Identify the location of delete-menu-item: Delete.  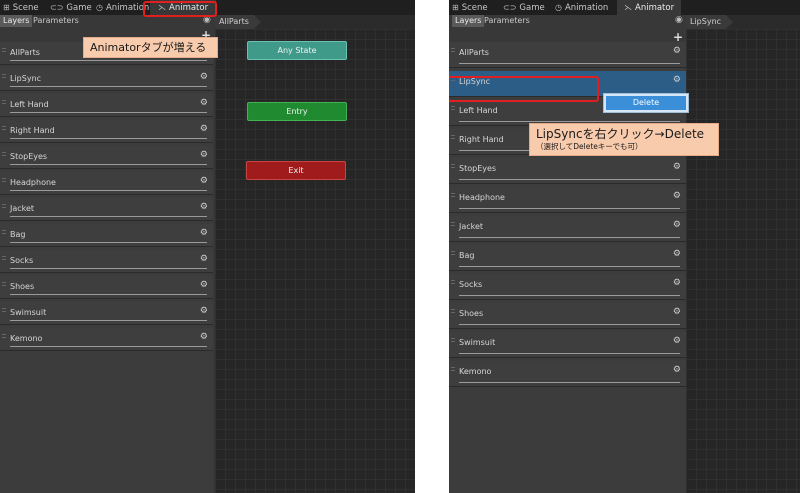
(646, 103).